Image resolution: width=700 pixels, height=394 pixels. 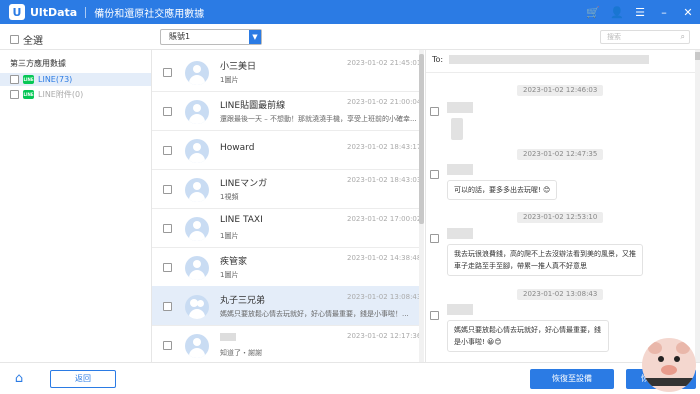 What do you see at coordinates (350, 37) in the screenshot?
I see `toolbar: 全選 賬號1 ▼ 搜索 ⌕` at bounding box center [350, 37].